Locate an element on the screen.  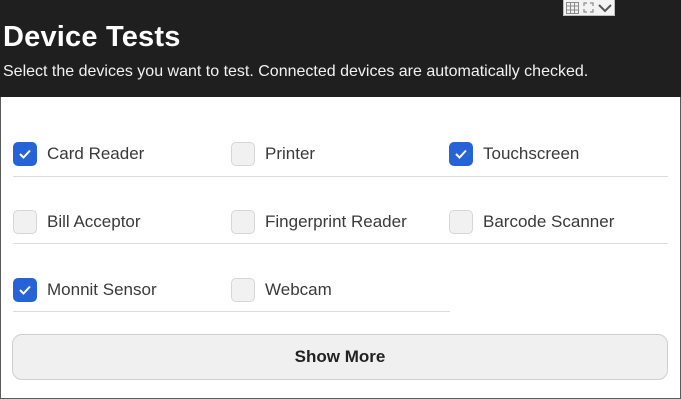
grid-icon is located at coordinates (572, 7).